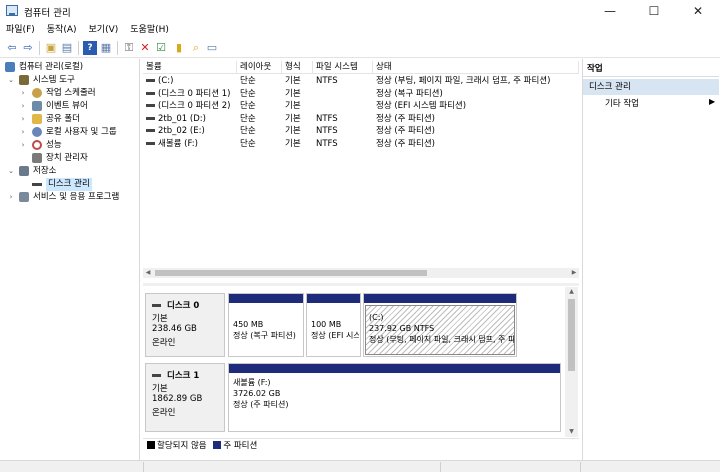 Image resolution: width=720 pixels, height=472 pixels. Describe the element at coordinates (148, 273) in the screenshot. I see `scroll-left-icon: ◀` at that location.